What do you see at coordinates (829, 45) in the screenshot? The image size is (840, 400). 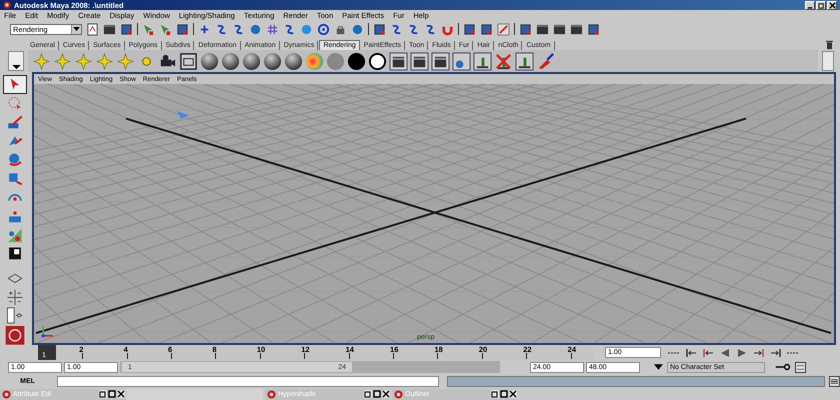 I see `trash-icon` at bounding box center [829, 45].